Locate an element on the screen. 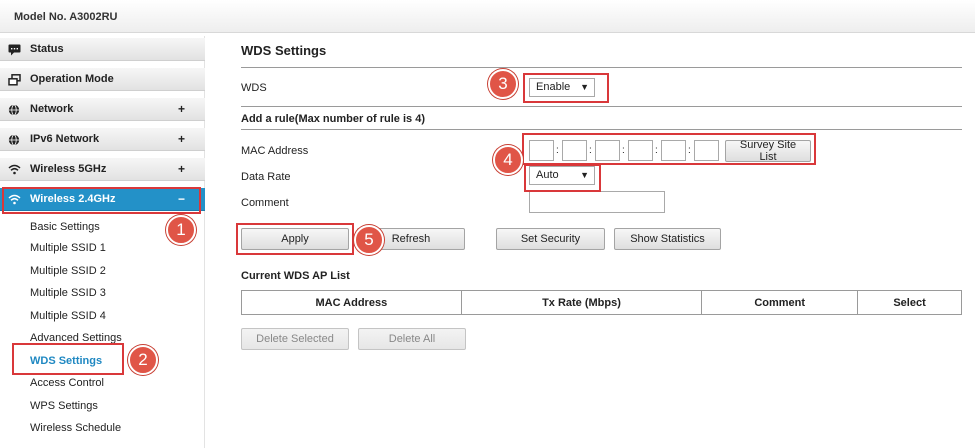  comment-input is located at coordinates (597, 202).